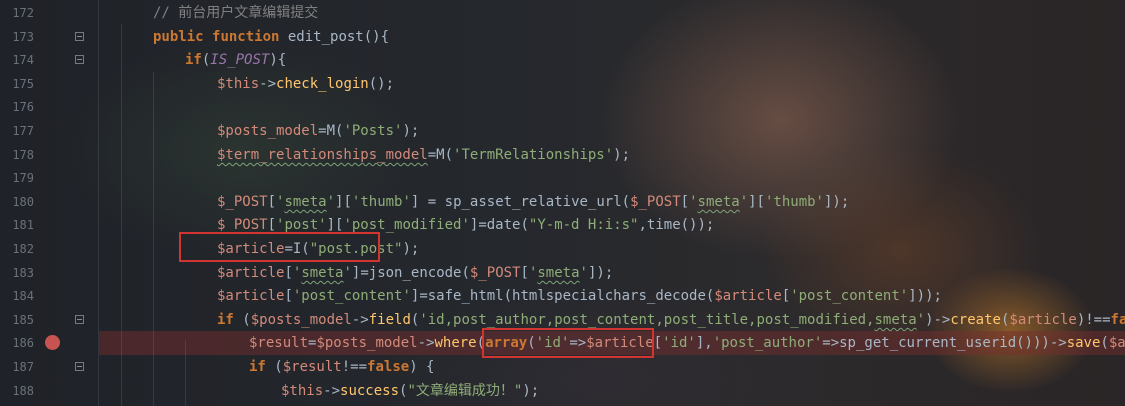 This screenshot has width=1125, height=406. Describe the element at coordinates (49, 60) in the screenshot. I see `gutter-row: 174` at that location.